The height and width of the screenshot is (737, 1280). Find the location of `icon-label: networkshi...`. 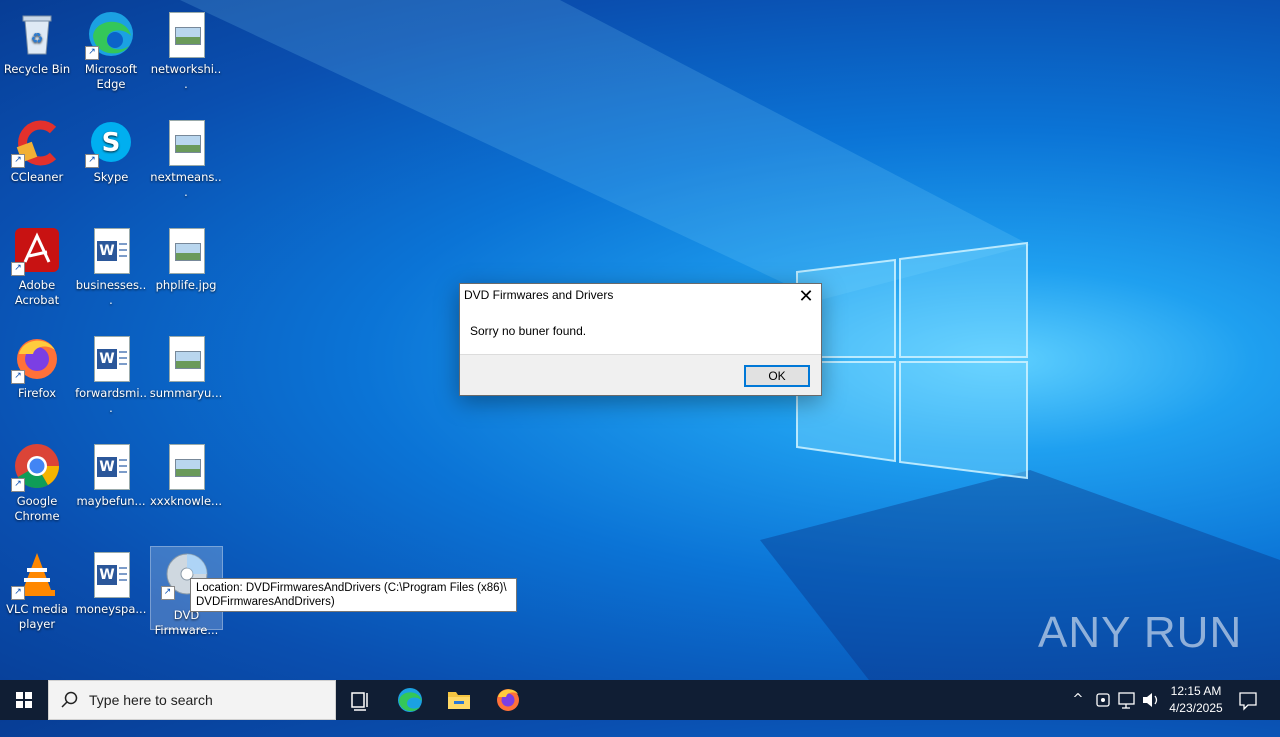

icon-label: networkshi... is located at coordinates (186, 76).